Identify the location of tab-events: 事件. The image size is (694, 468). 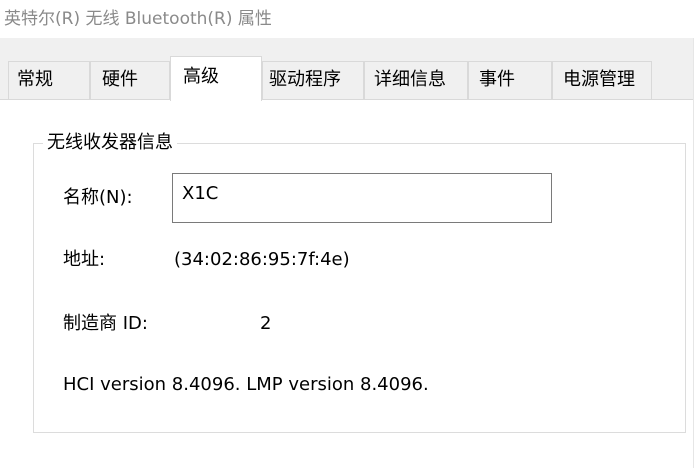
(510, 80).